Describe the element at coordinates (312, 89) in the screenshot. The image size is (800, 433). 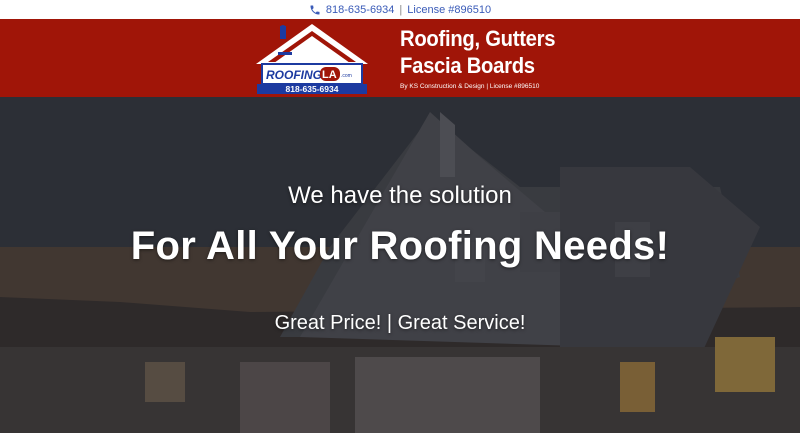
I see `logo-phone: 818-635-6934` at that location.